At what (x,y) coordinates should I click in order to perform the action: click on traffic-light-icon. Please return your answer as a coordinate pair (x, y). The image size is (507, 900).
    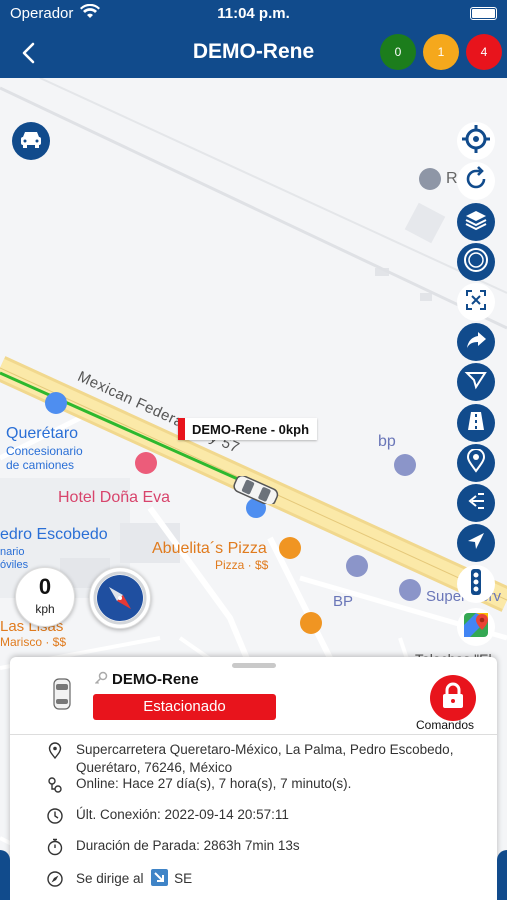
    Looking at the image, I should click on (476, 584).